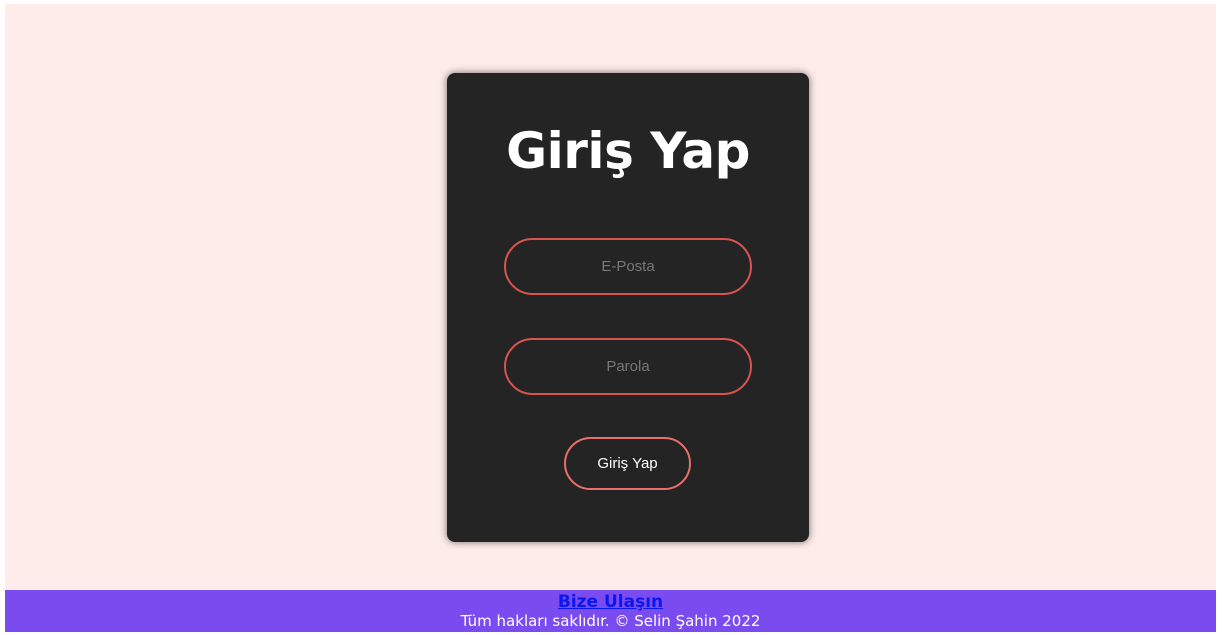  I want to click on login-button: Giriş Yap, so click(627, 463).